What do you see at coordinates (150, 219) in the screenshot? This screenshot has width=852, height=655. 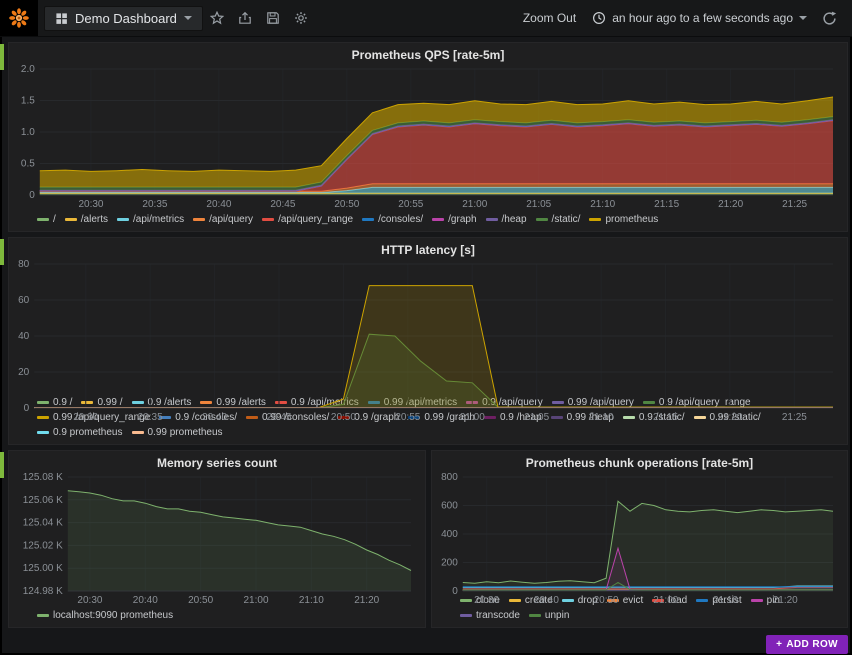 I see `legend-item: /api/metrics` at bounding box center [150, 219].